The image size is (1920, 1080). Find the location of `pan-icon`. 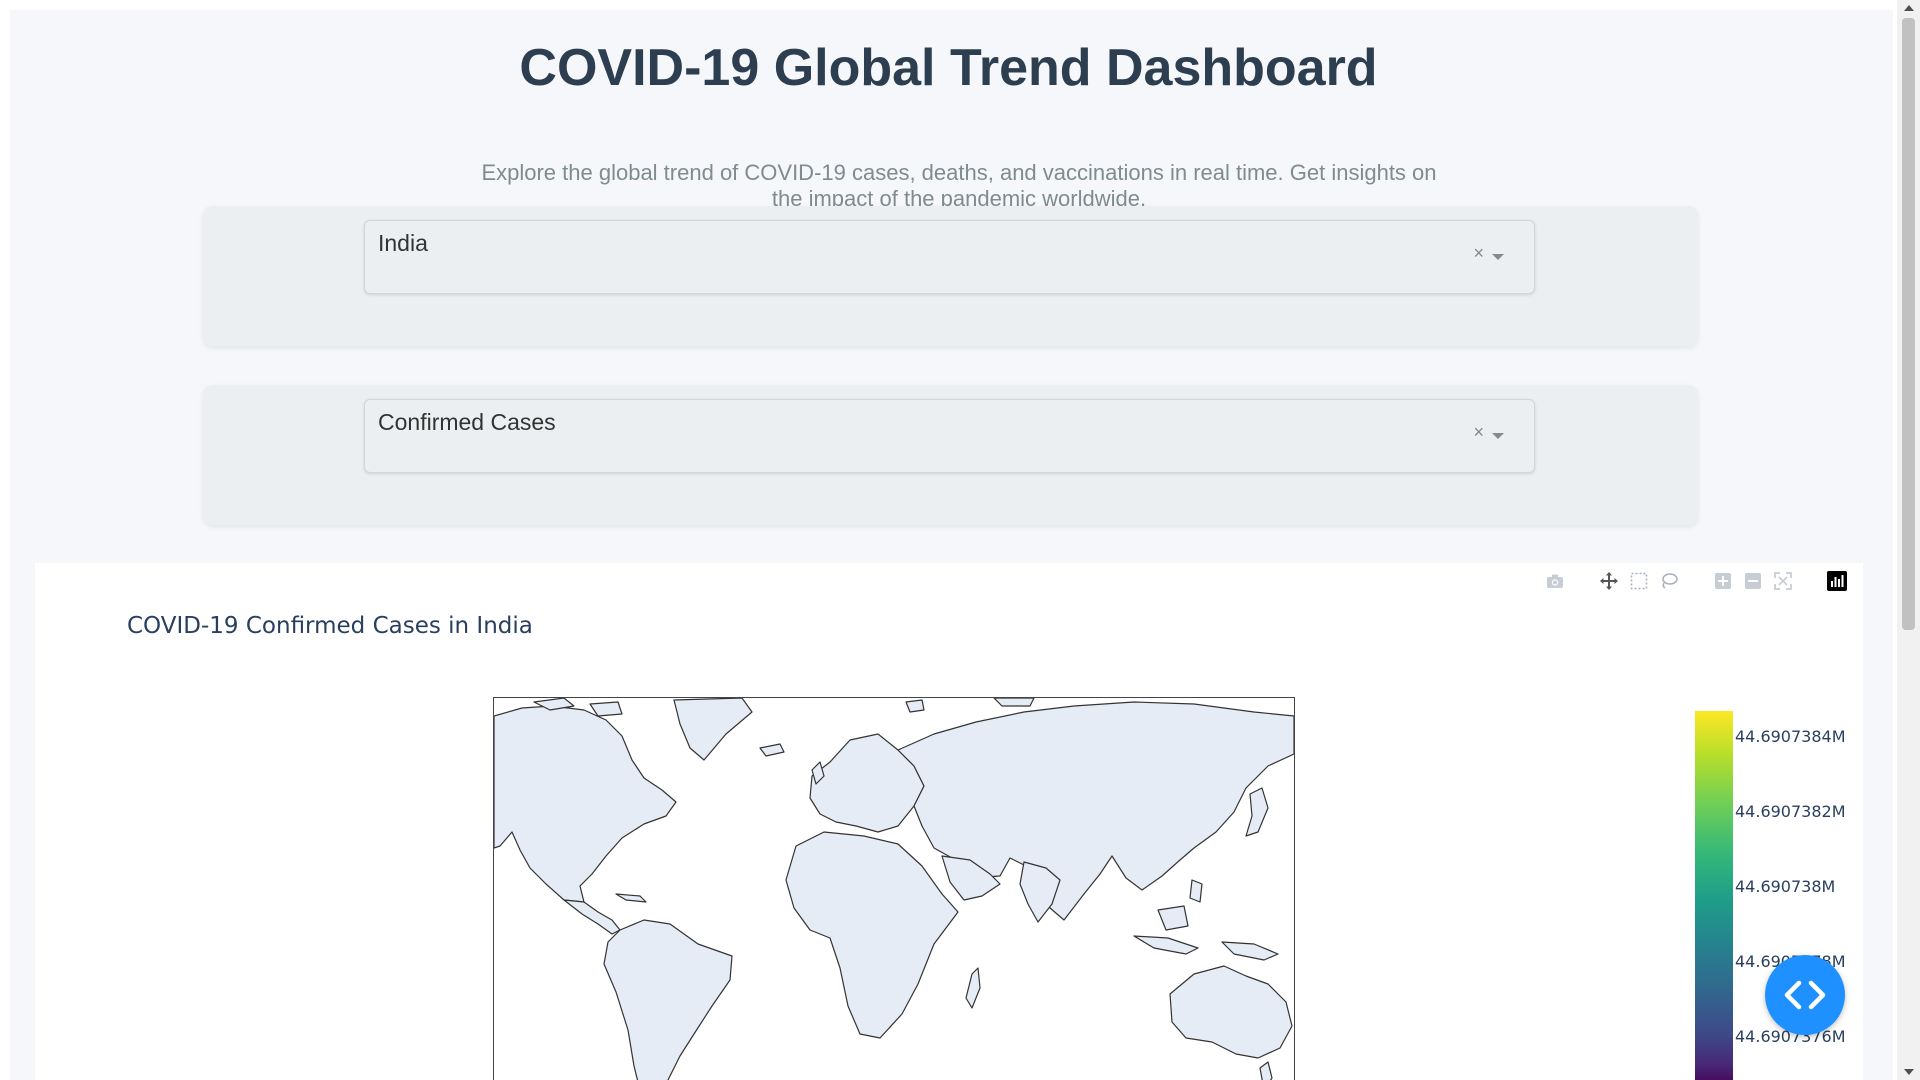

pan-icon is located at coordinates (1609, 581).